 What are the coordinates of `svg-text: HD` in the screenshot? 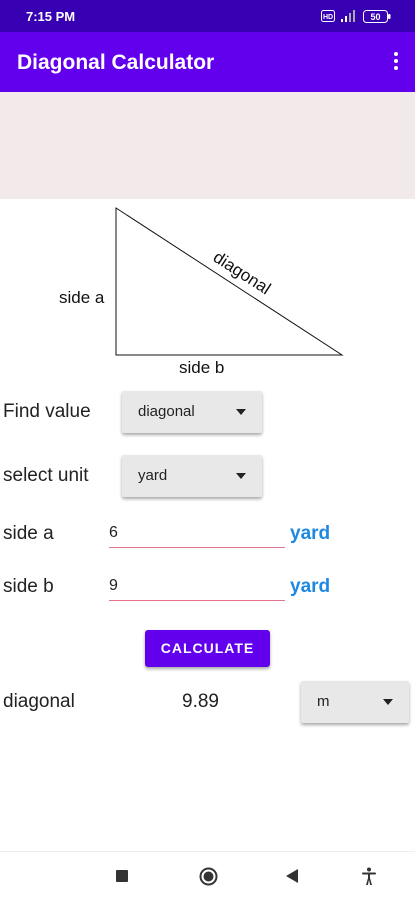 It's located at (328, 17).